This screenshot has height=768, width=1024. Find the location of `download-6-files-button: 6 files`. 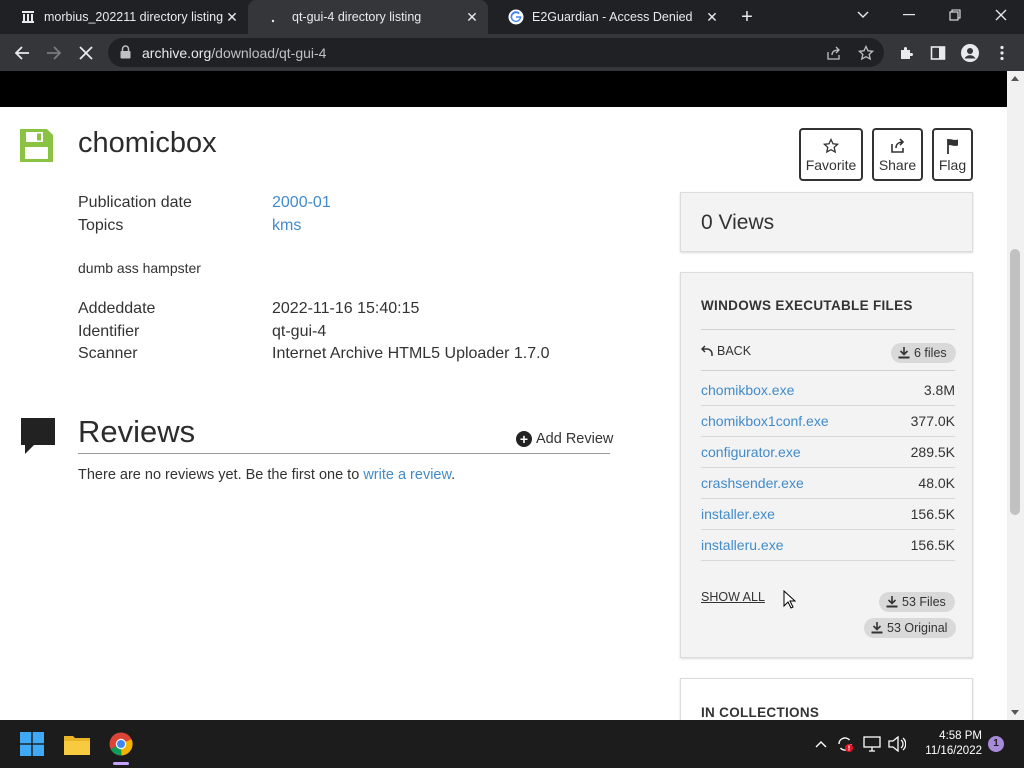

download-6-files-button: 6 files is located at coordinates (923, 353).